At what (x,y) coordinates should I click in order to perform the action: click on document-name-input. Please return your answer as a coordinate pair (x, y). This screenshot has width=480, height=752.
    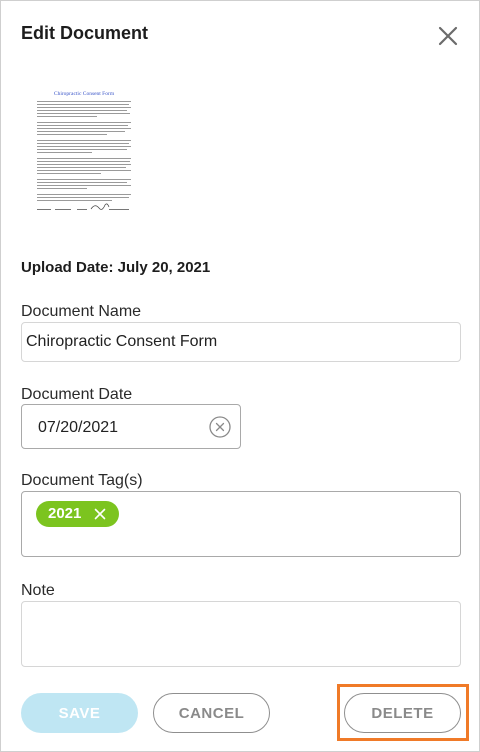
    Looking at the image, I should click on (241, 342).